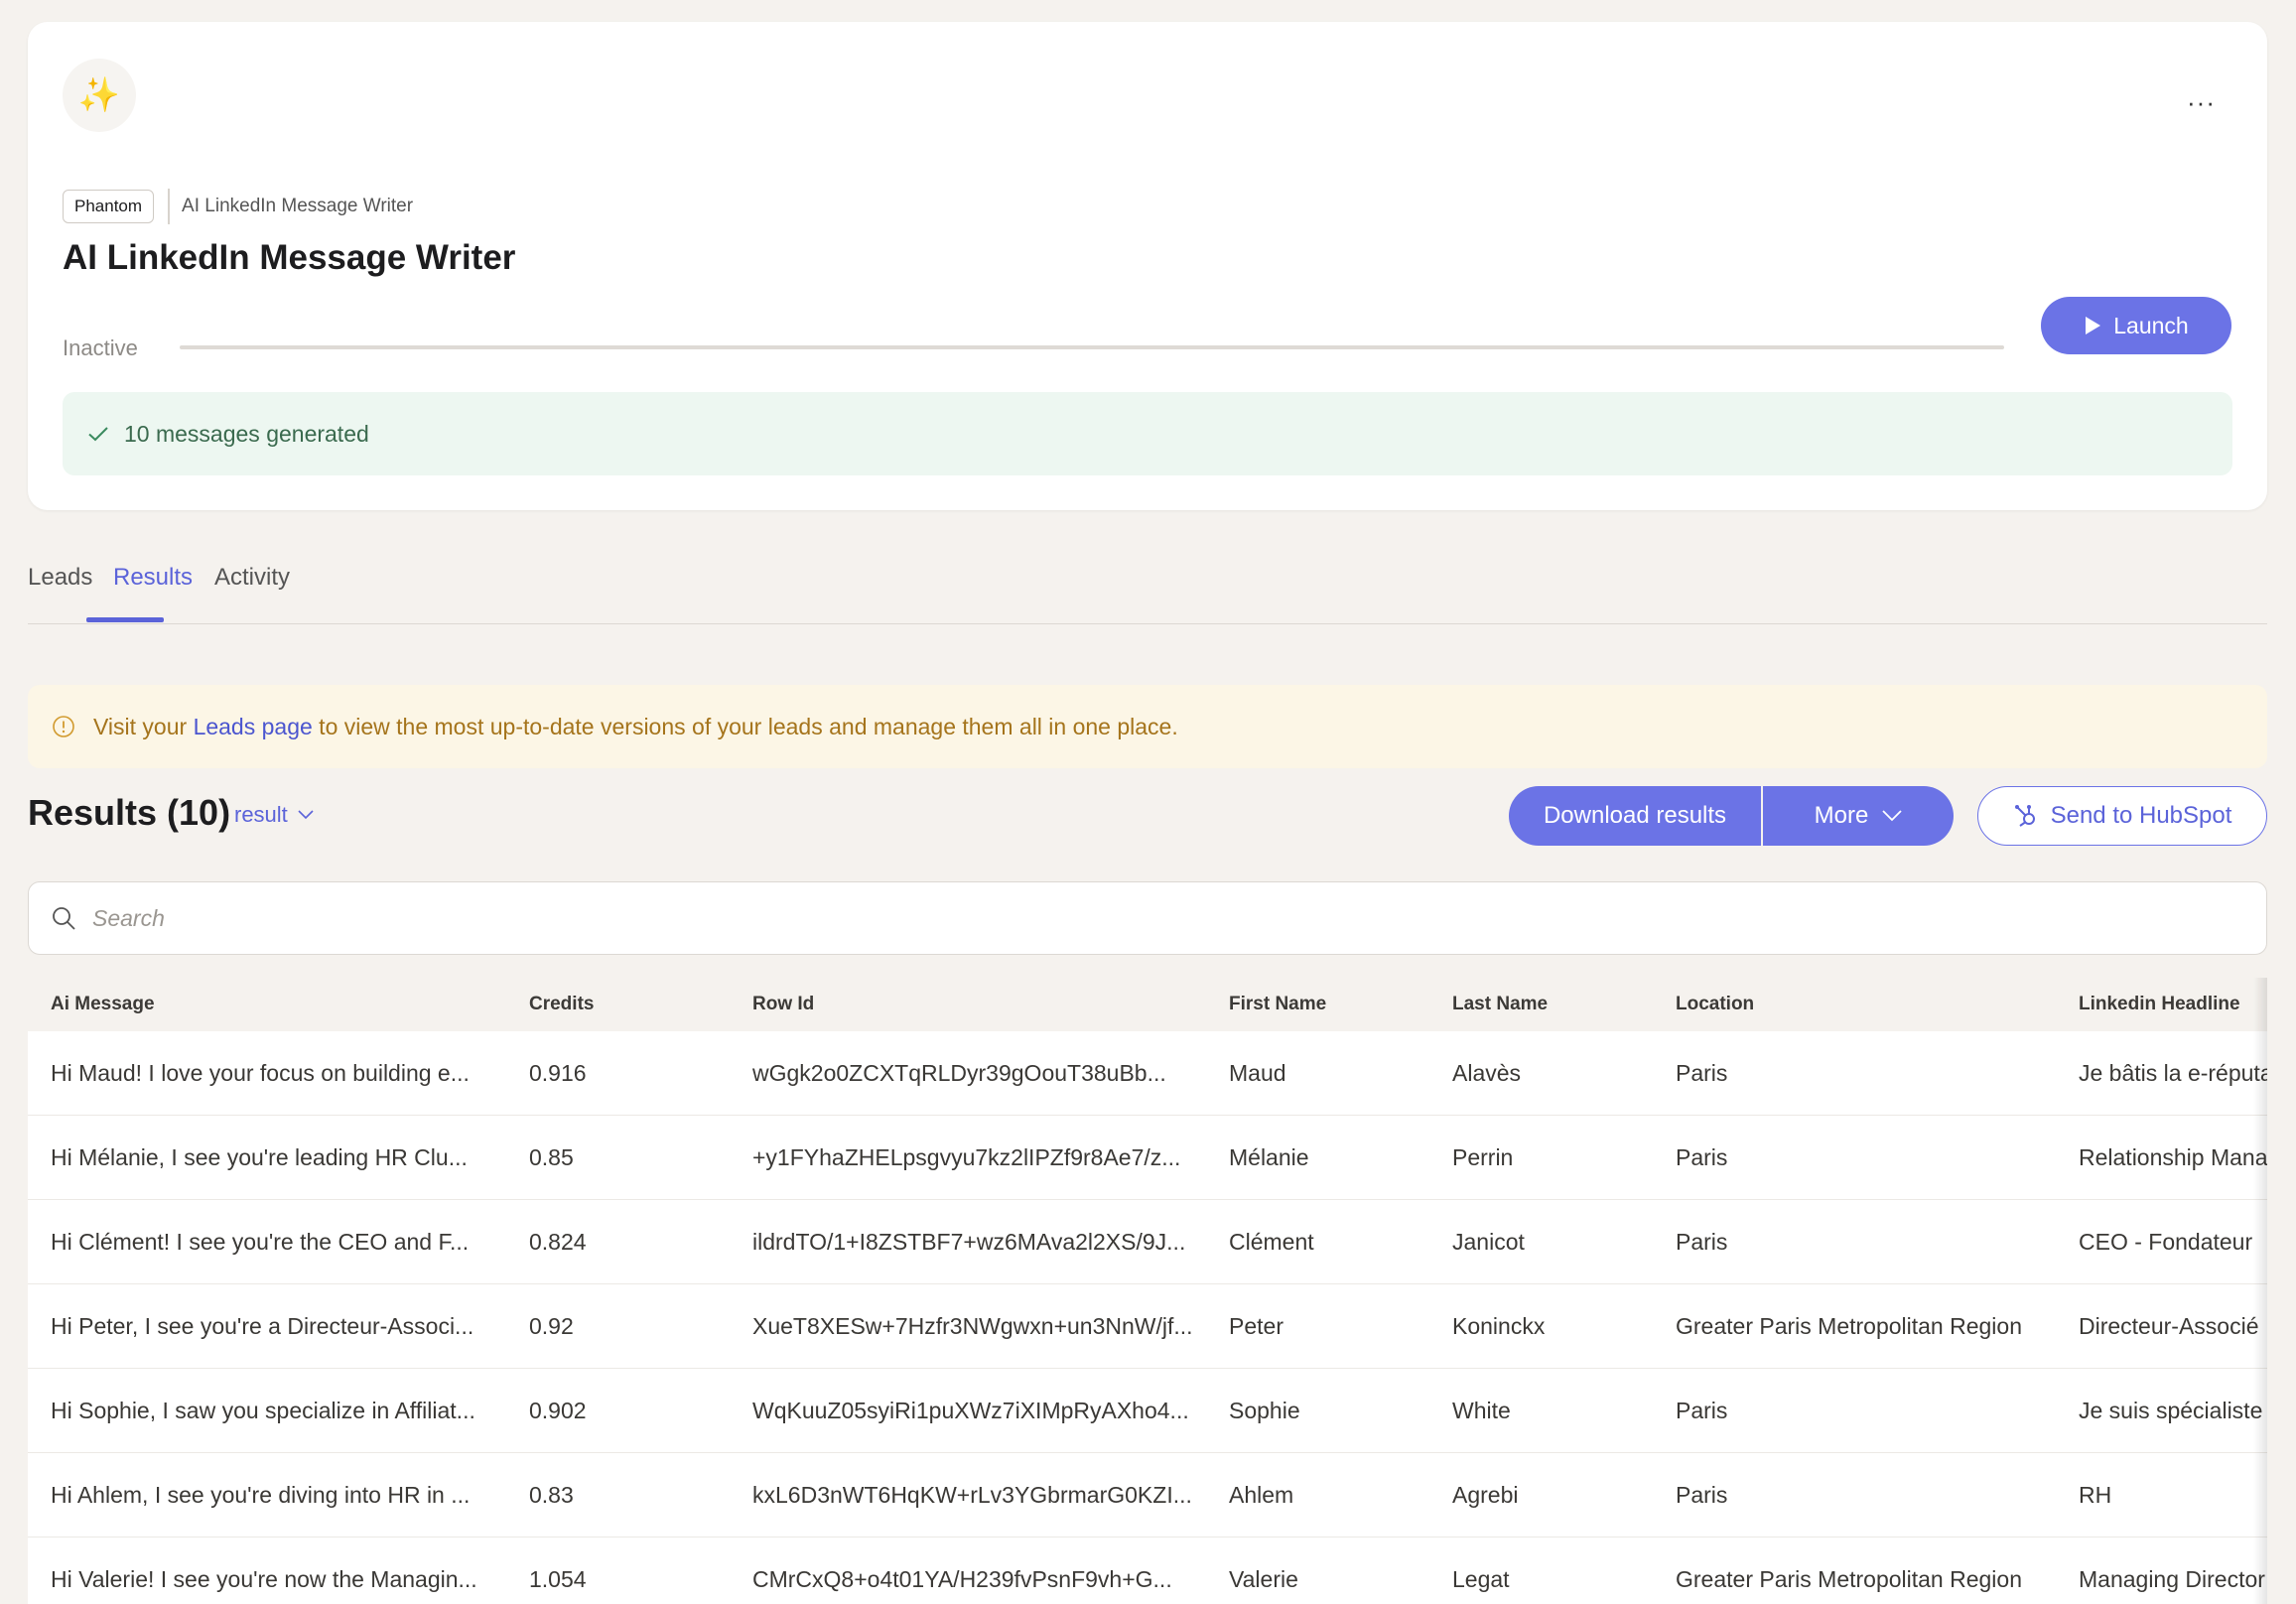  What do you see at coordinates (618, 1242) in the screenshot?
I see `table-cell: 0.824` at bounding box center [618, 1242].